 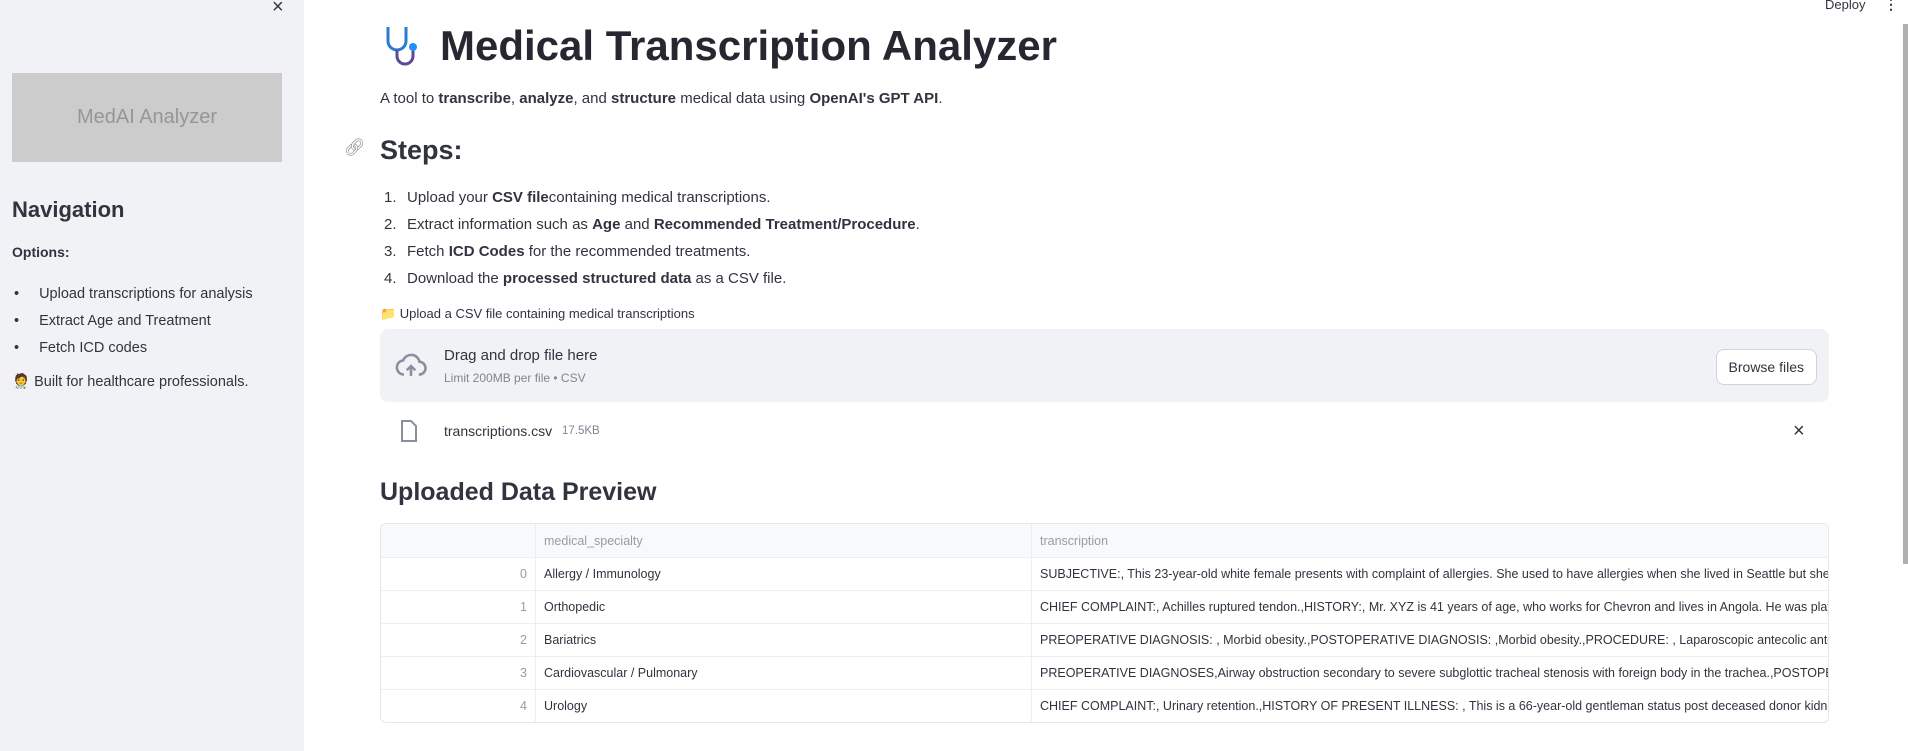 I want to click on page-title: Medical Transcription Analyzer, so click(x=718, y=46).